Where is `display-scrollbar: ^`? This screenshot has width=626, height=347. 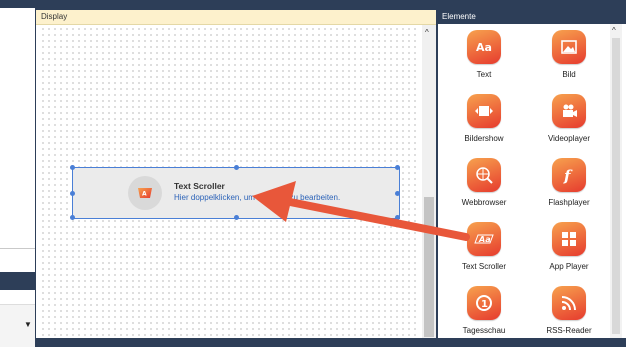 display-scrollbar: ^ is located at coordinates (429, 181).